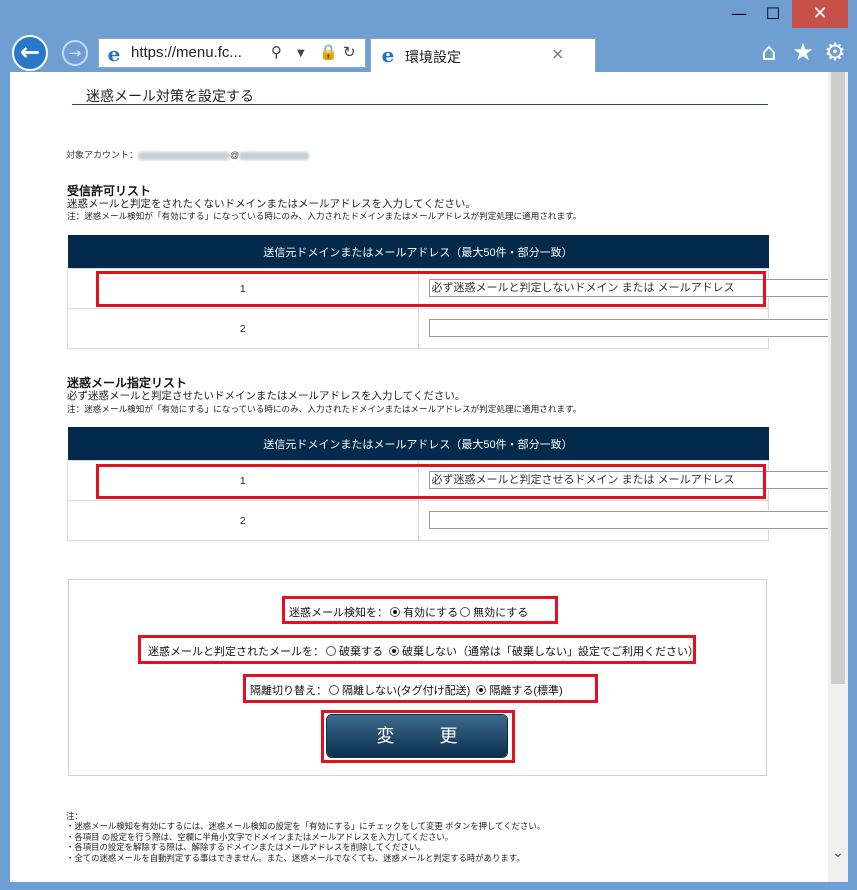 The image size is (857, 890). I want to click on detection-disable-label: 無効にする, so click(500, 613).